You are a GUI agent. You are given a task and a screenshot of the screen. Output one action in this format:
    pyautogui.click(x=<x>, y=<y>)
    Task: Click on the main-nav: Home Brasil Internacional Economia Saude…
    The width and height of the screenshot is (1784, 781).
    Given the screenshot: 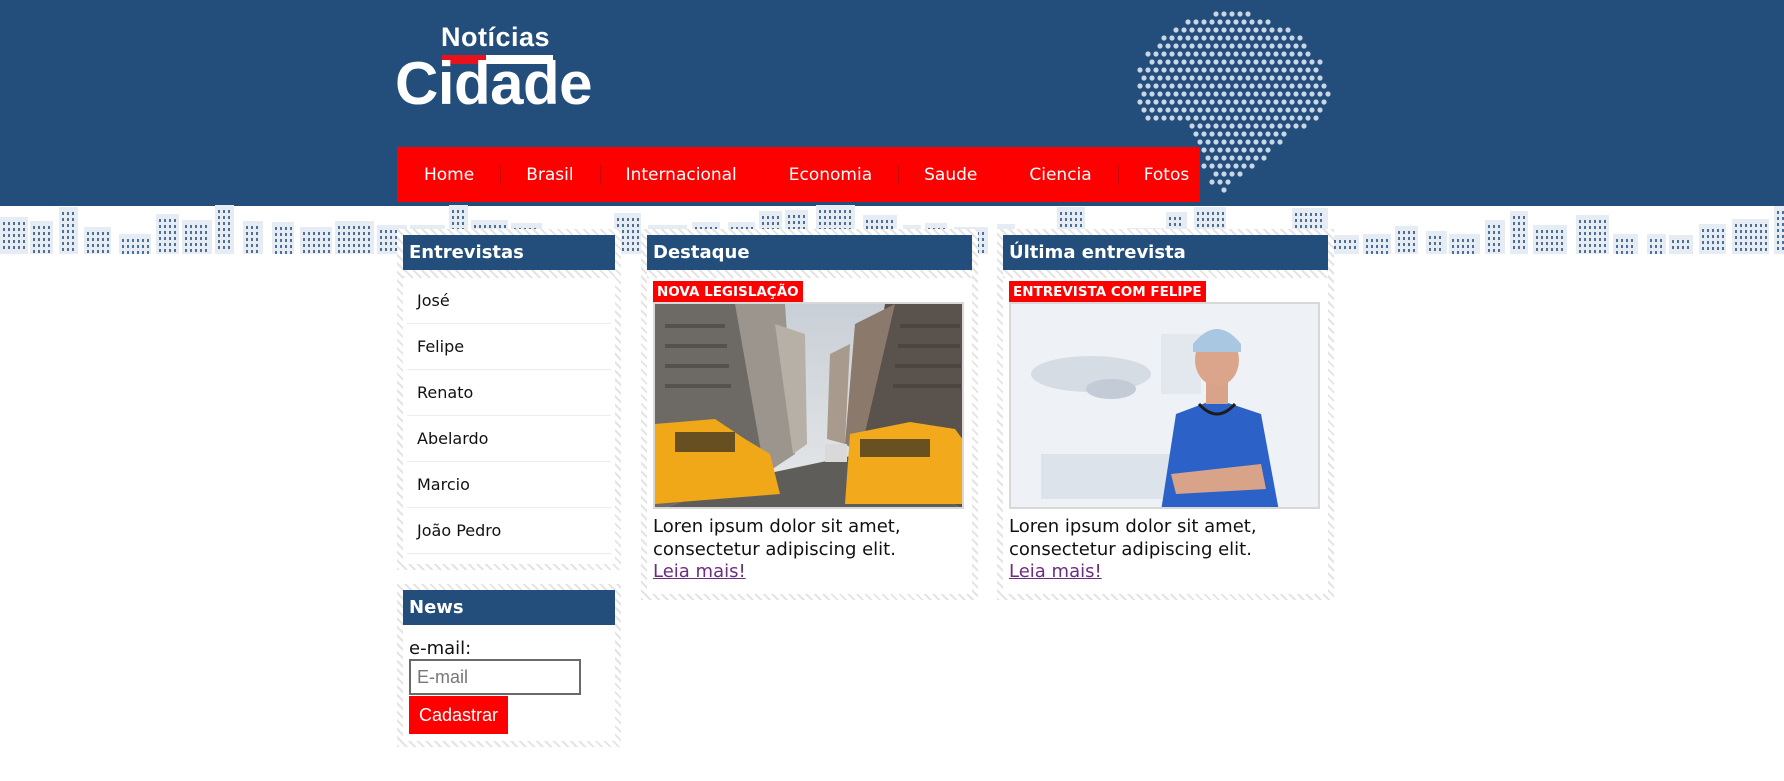 What is the action you would take?
    pyautogui.click(x=798, y=174)
    